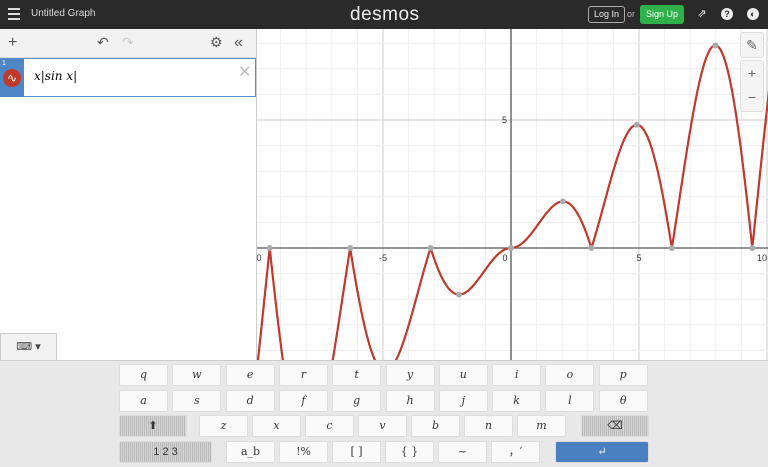  I want to click on key-7: i, so click(517, 375).